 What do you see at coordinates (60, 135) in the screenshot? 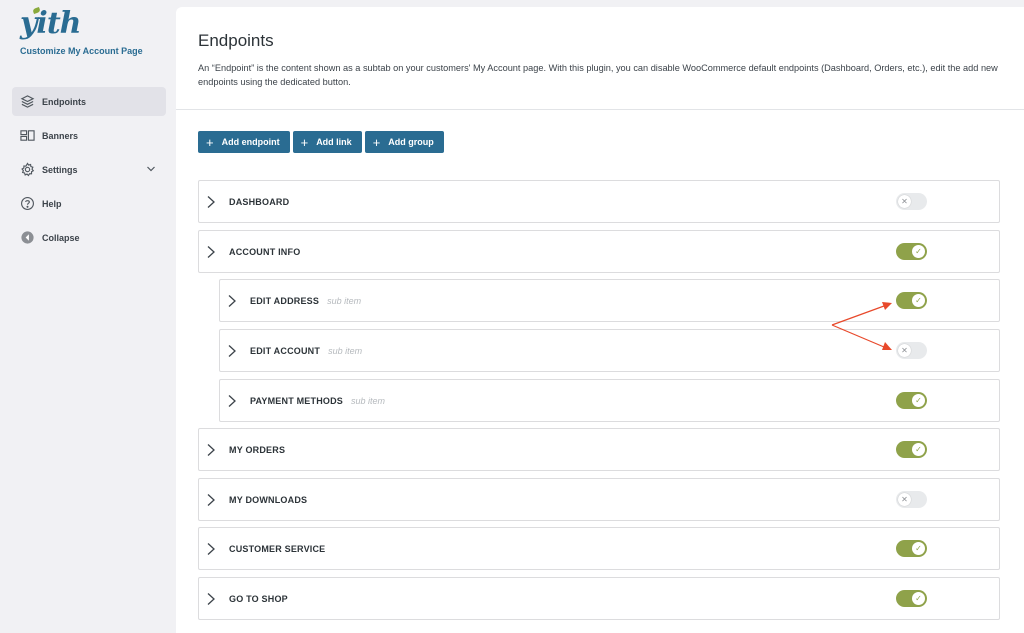
I see `sidebar-item-label: Banners` at bounding box center [60, 135].